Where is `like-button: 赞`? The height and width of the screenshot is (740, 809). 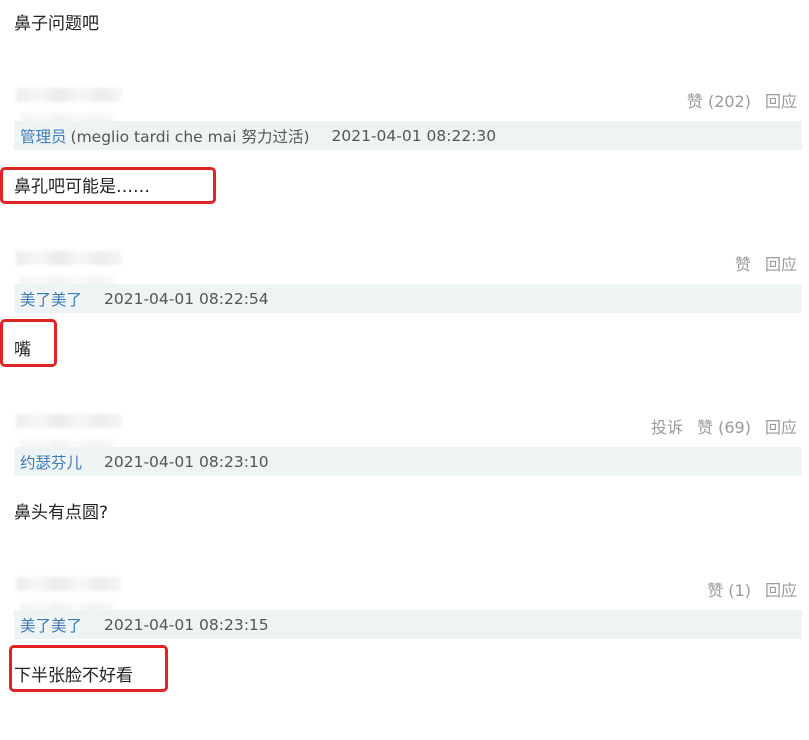
like-button: 赞 is located at coordinates (743, 263).